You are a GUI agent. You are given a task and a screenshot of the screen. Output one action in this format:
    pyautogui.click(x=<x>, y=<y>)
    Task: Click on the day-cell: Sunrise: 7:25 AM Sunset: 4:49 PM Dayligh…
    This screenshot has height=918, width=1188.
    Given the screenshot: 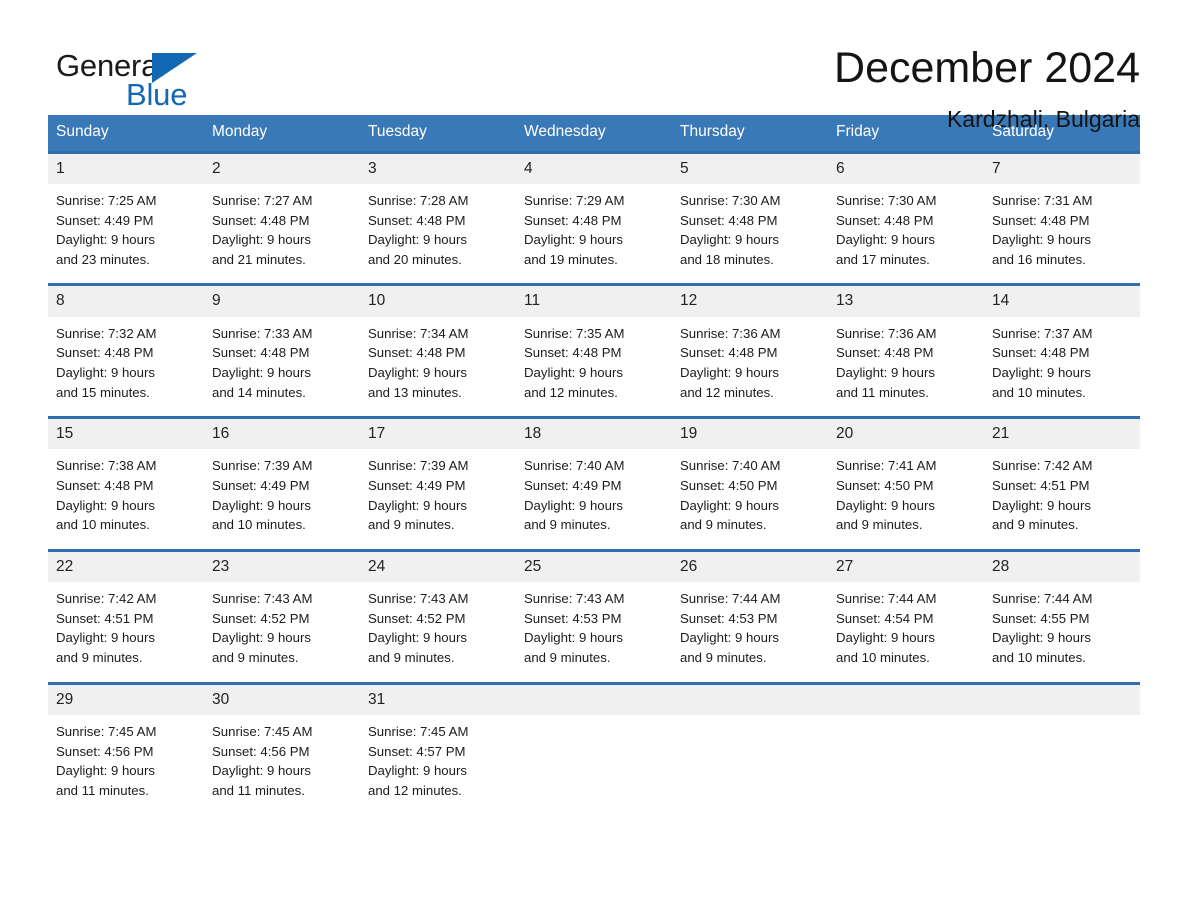 What is the action you would take?
    pyautogui.click(x=126, y=233)
    